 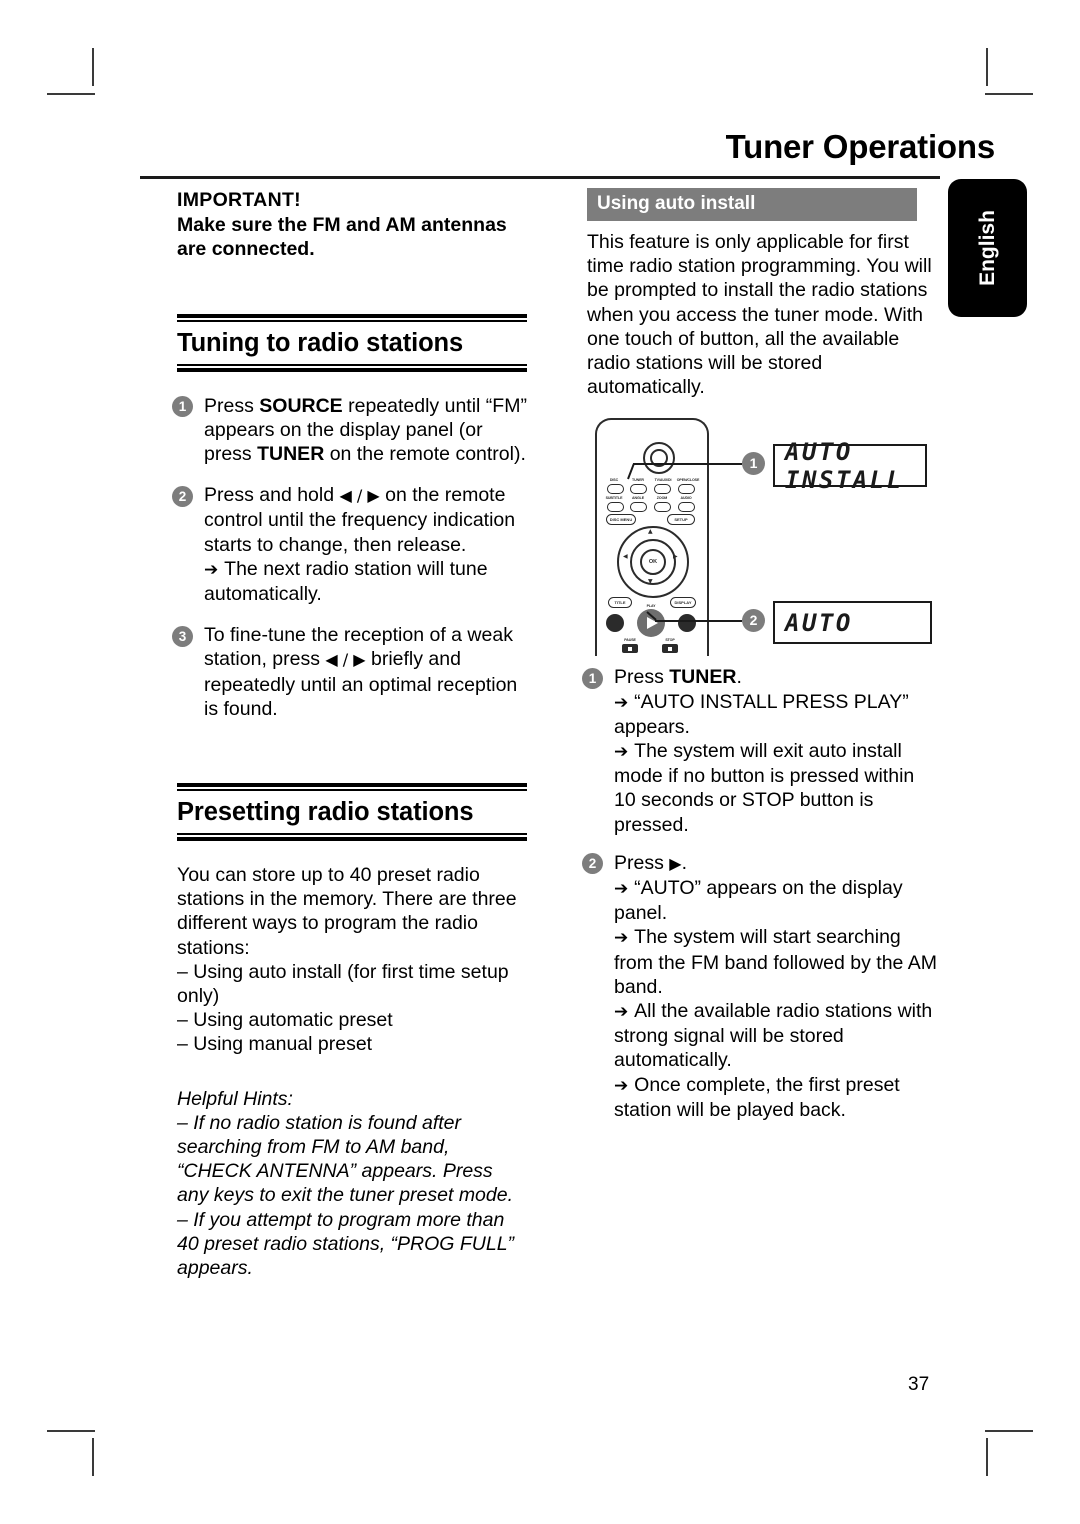 I want to click on remote-button-open-close, so click(x=686, y=489).